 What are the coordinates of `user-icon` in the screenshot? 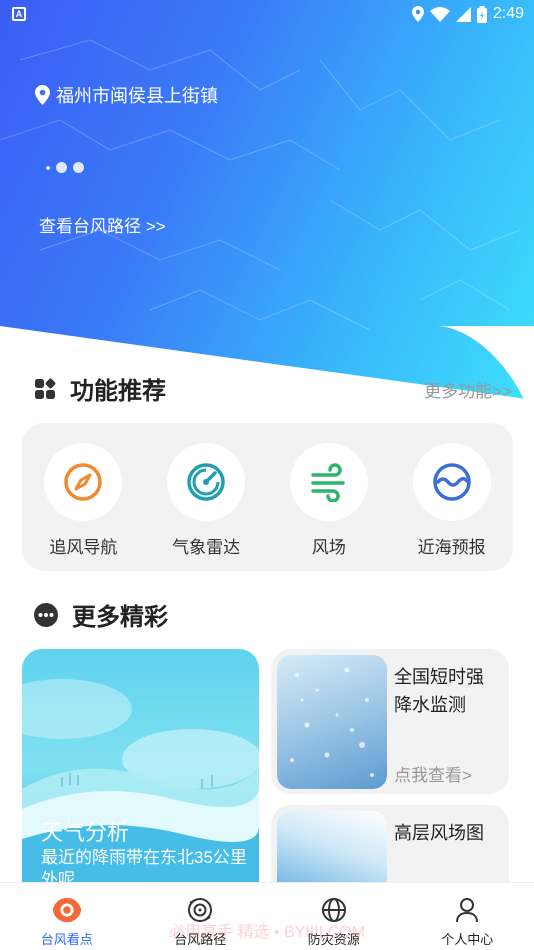 It's located at (467, 910).